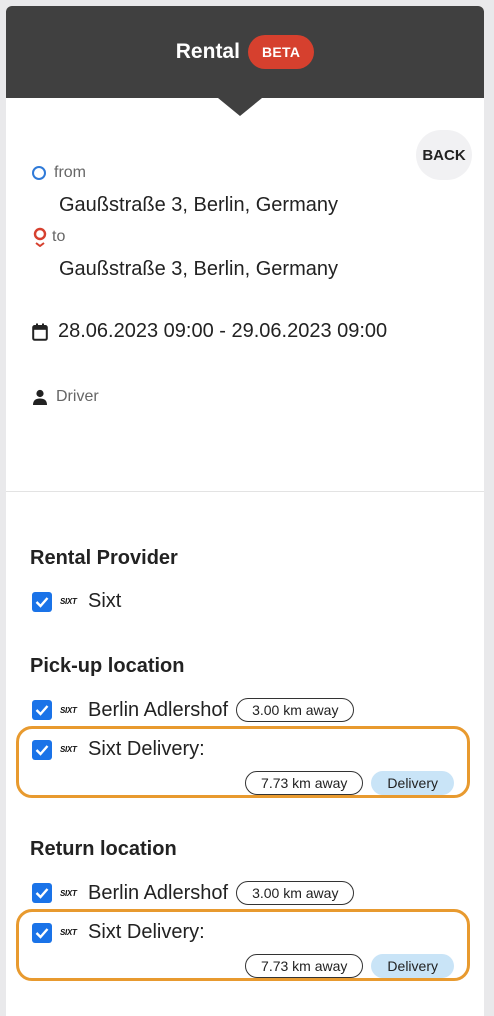 This screenshot has height=1016, width=494. Describe the element at coordinates (40, 332) in the screenshot. I see `calendar-icon` at that location.